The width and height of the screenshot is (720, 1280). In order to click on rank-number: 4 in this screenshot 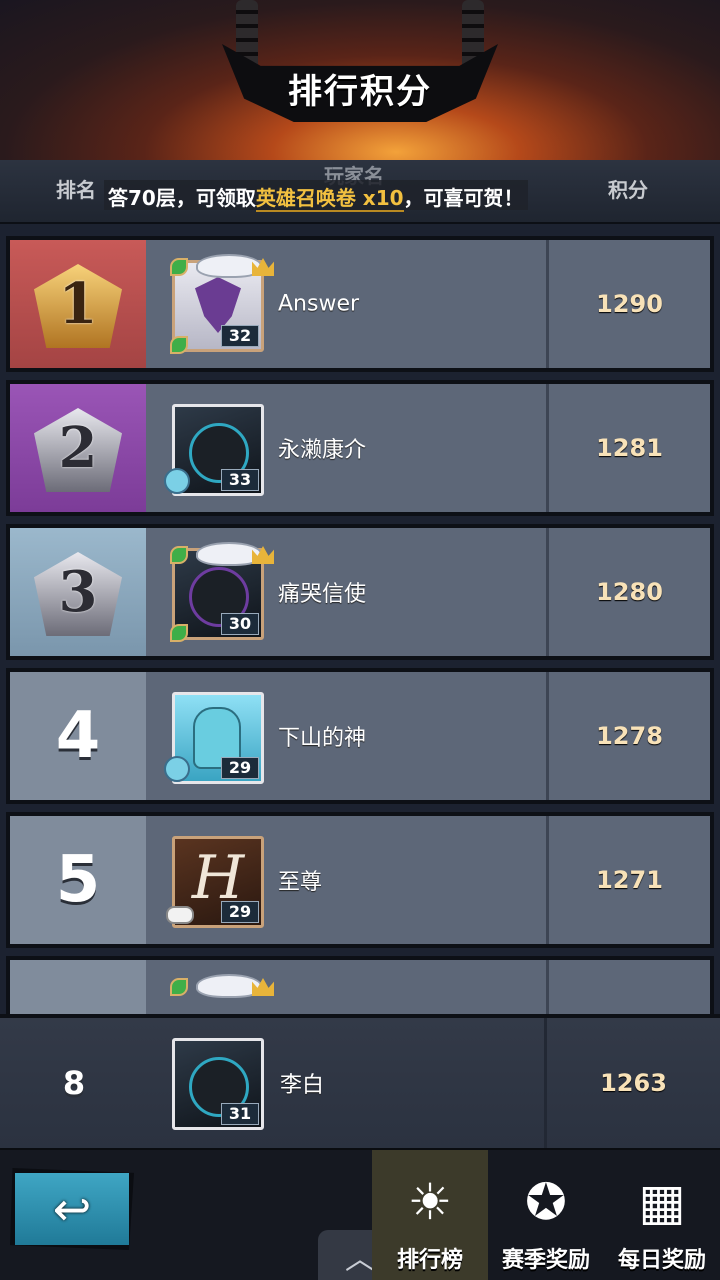, I will do `click(78, 736)`.